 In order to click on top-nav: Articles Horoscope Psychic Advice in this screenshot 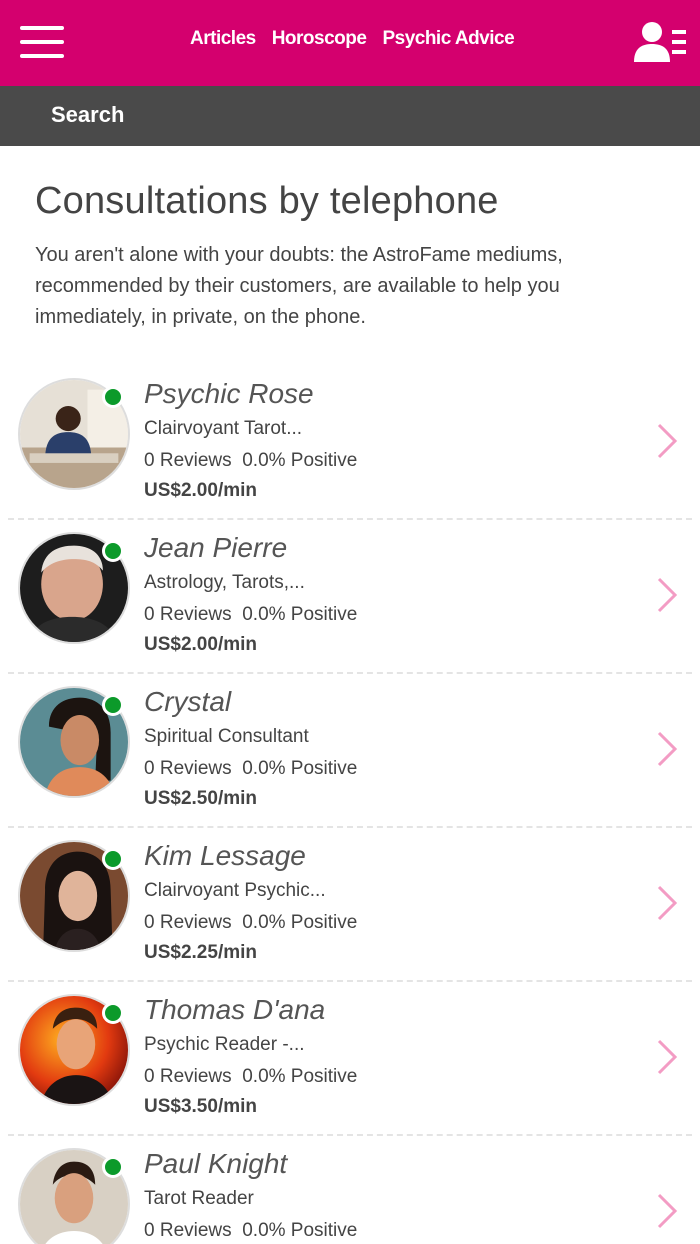, I will do `click(352, 39)`.